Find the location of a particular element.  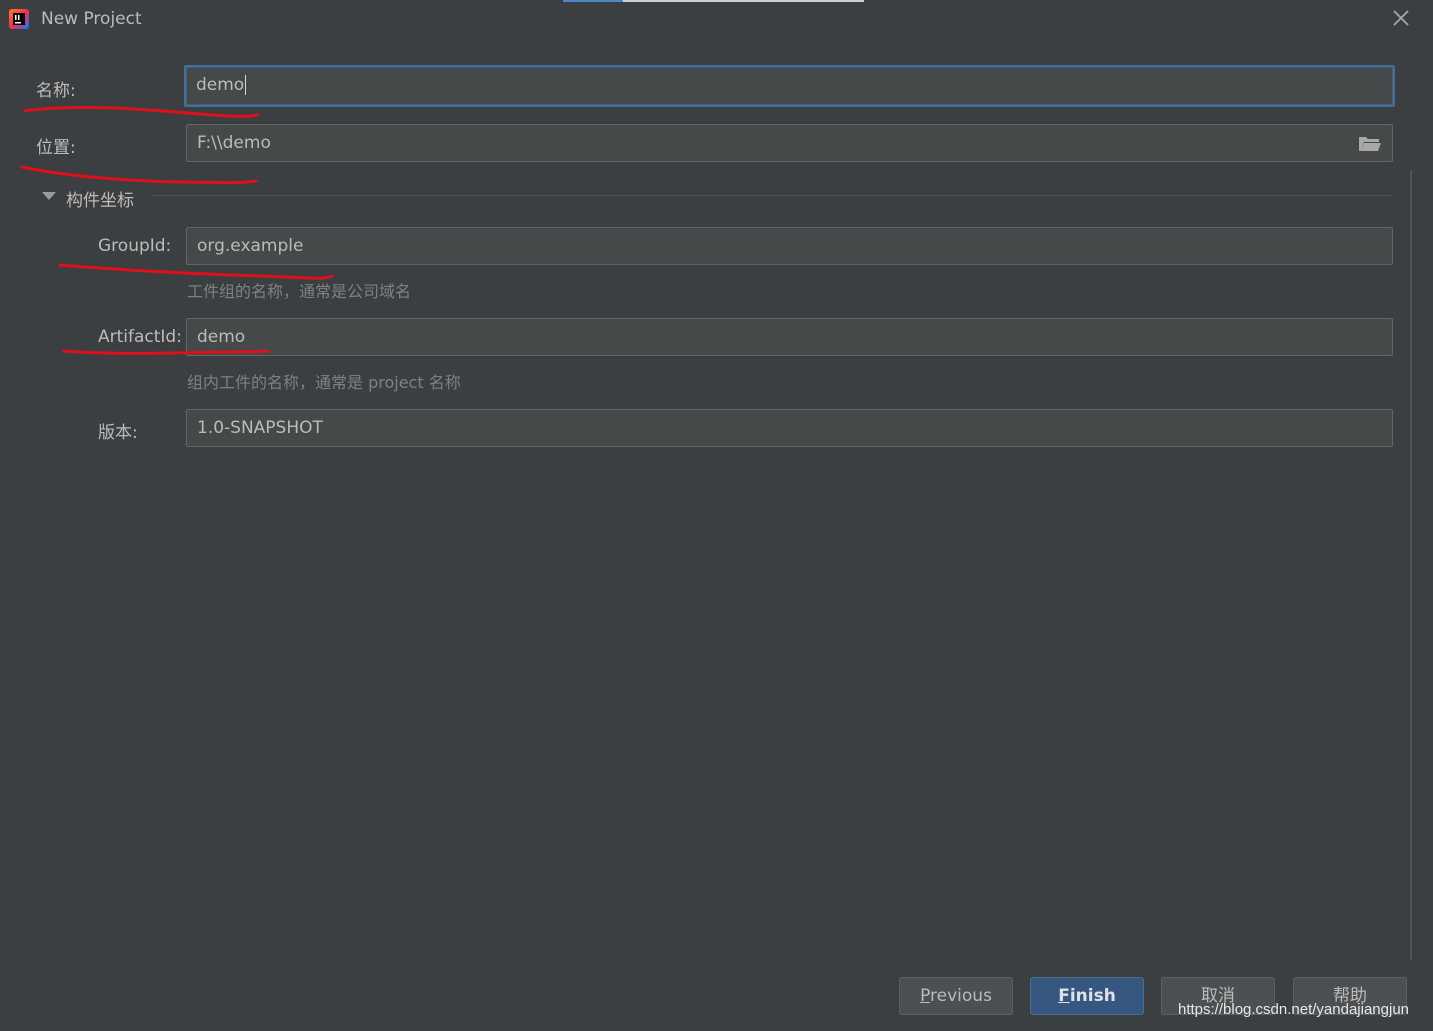

location-label: 位置: is located at coordinates (56, 148).